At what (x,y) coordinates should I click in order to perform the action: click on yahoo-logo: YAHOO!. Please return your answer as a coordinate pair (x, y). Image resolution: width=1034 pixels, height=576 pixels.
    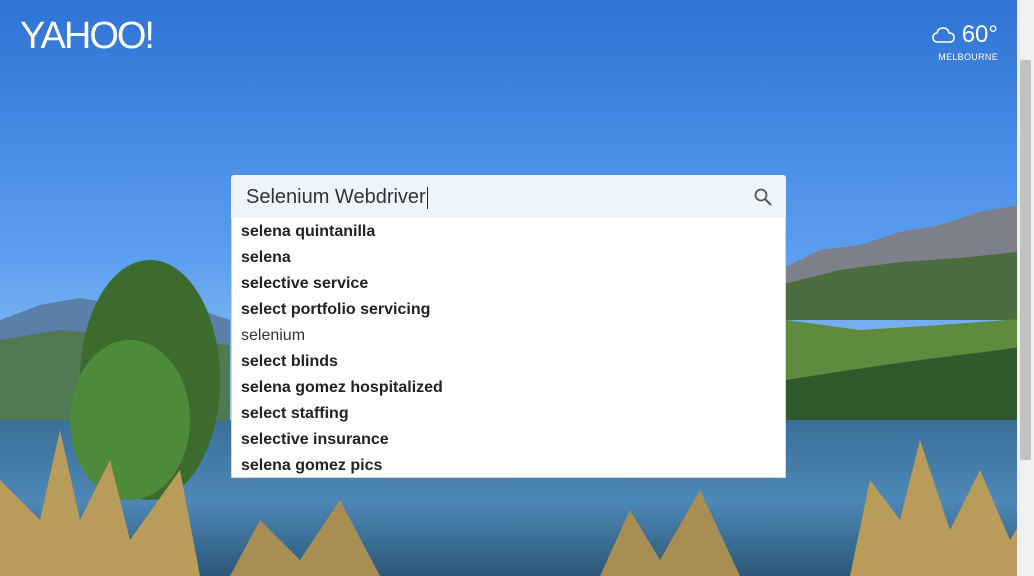
    Looking at the image, I should click on (87, 36).